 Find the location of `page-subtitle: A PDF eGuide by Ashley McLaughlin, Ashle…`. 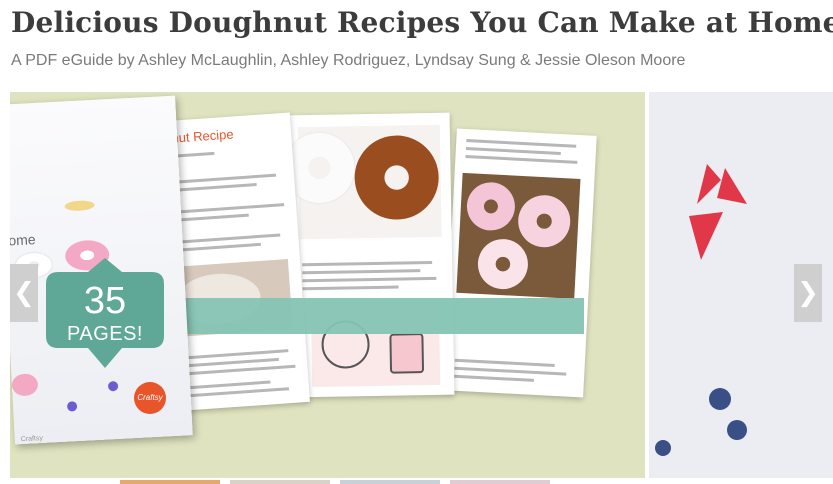

page-subtitle: A PDF eGuide by Ashley McLaughlin, Ashle… is located at coordinates (348, 60).